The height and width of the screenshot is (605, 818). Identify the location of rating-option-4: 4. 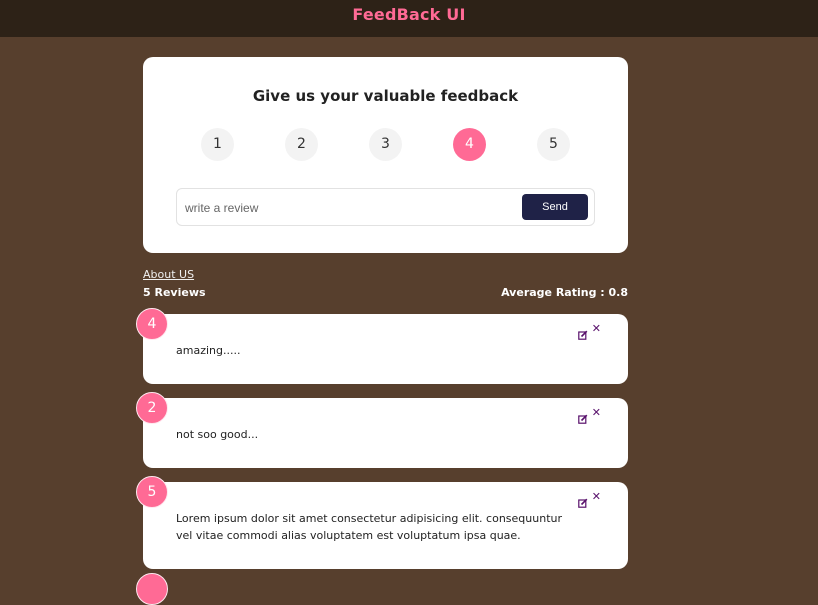
(469, 144).